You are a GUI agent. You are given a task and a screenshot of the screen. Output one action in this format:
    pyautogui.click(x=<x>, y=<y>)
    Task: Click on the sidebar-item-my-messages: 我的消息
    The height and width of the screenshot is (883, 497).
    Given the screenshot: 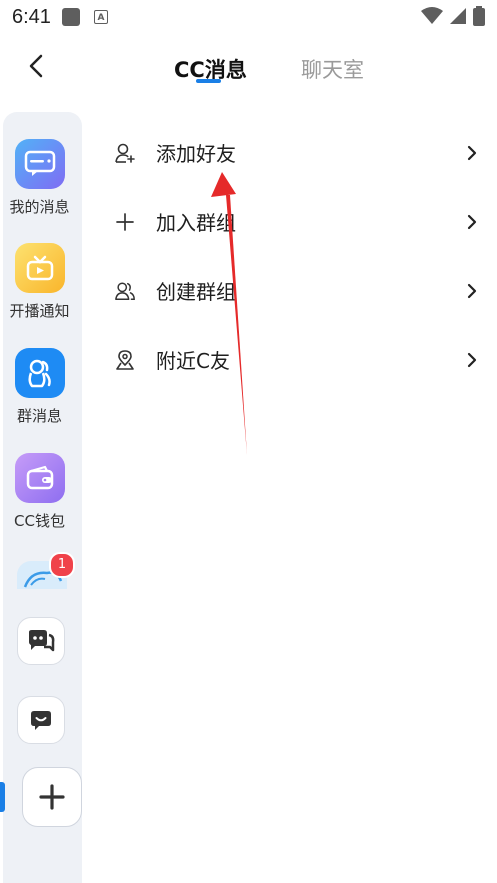 What is the action you would take?
    pyautogui.click(x=39, y=178)
    